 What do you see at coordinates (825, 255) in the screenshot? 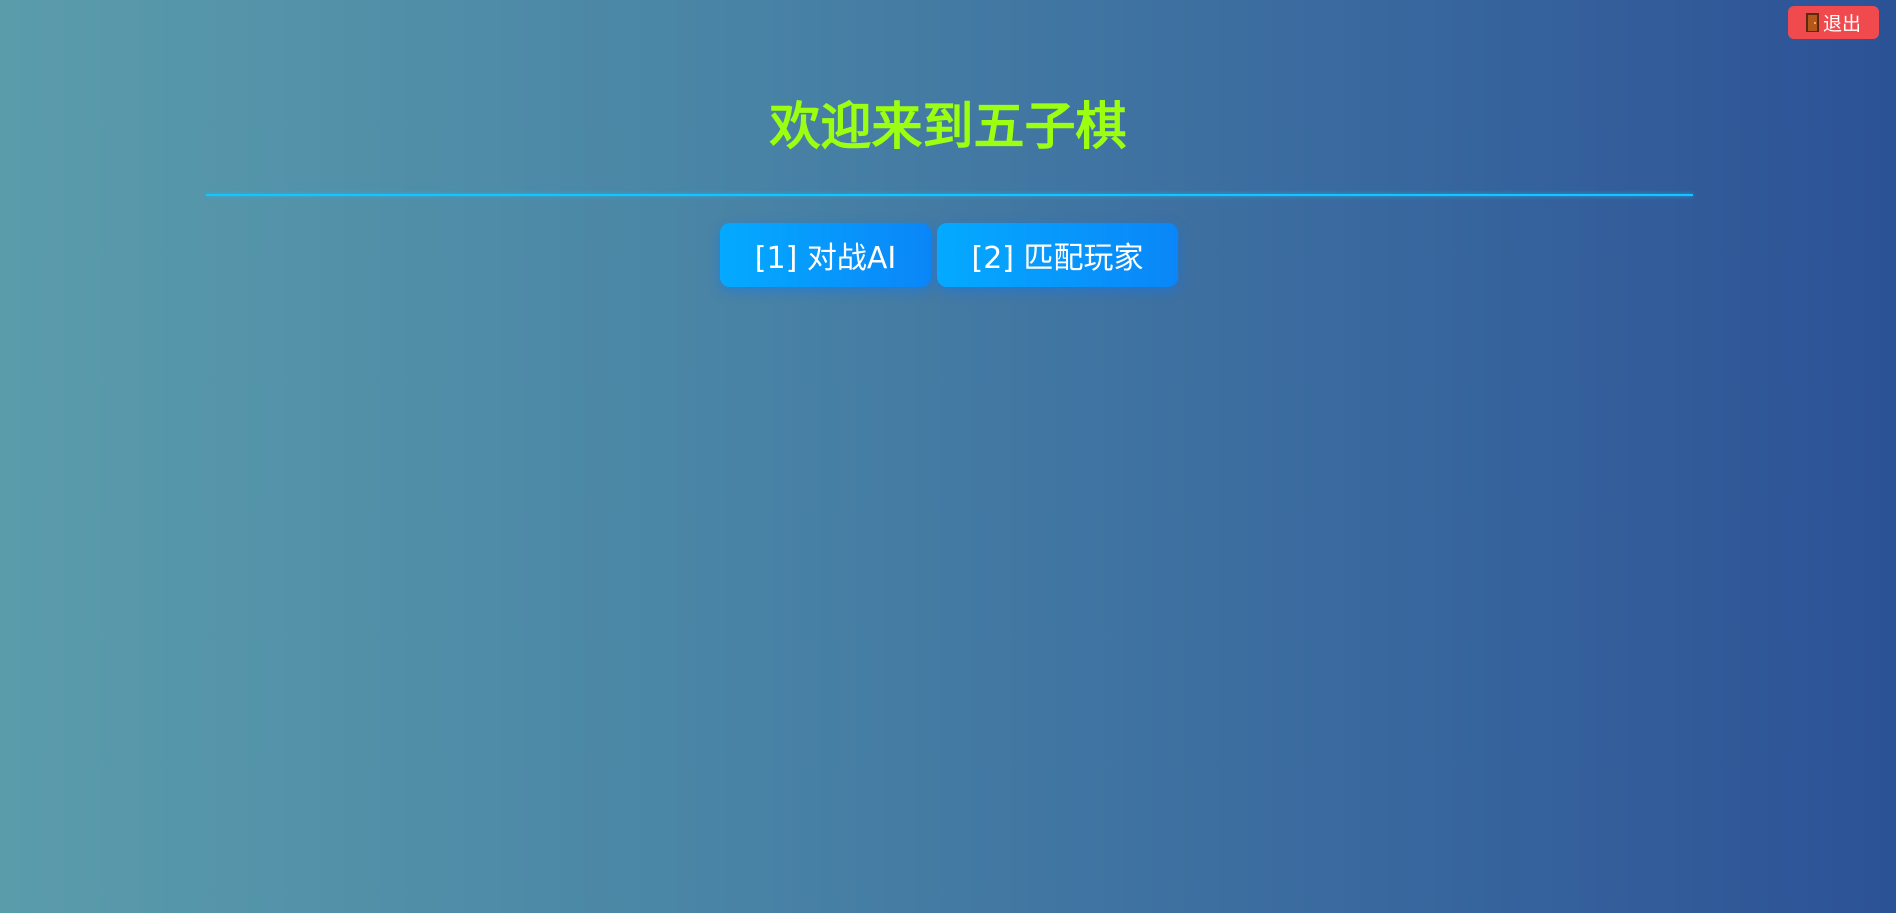
I see `play-vs-ai-button: [1] 对战AI` at bounding box center [825, 255].